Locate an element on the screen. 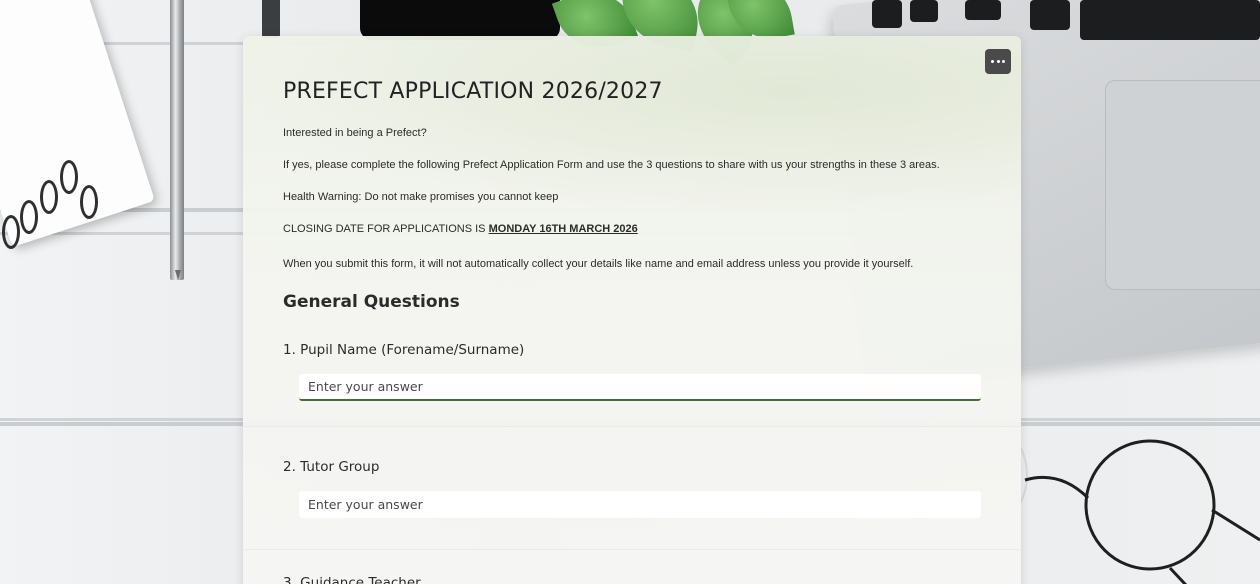 Image resolution: width=1260 pixels, height=584 pixels. more-options-button is located at coordinates (998, 61).